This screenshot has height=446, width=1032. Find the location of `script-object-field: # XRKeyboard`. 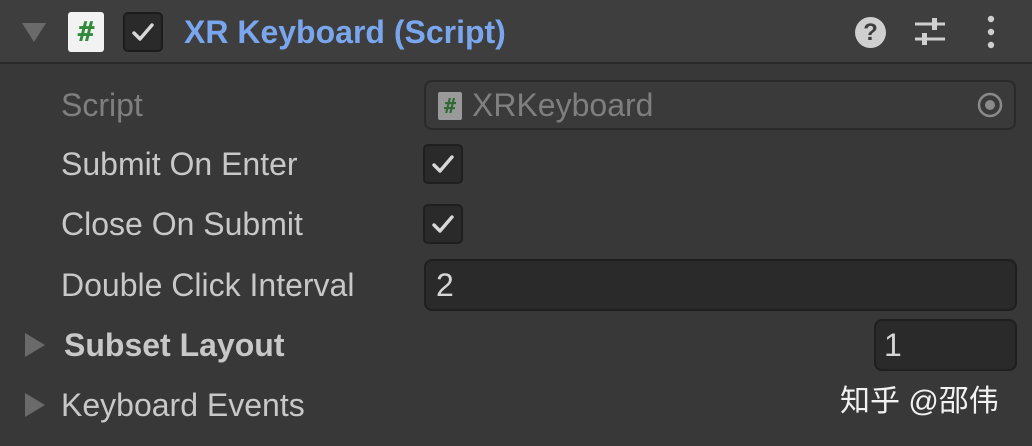

script-object-field: # XRKeyboard is located at coordinates (720, 105).